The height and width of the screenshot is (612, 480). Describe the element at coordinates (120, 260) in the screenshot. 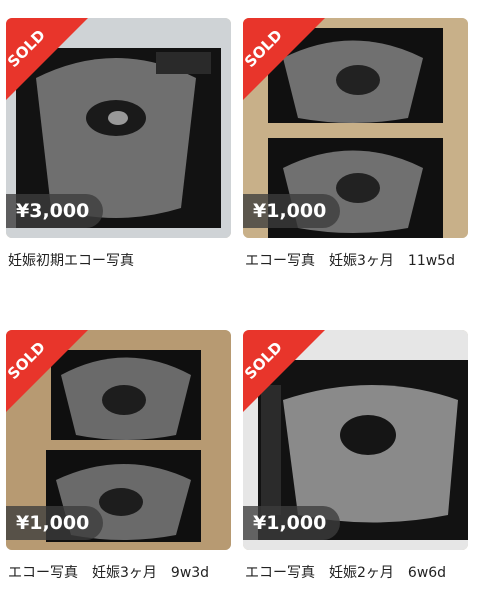

I see `item-title: 妊娠初期エコー写真` at that location.